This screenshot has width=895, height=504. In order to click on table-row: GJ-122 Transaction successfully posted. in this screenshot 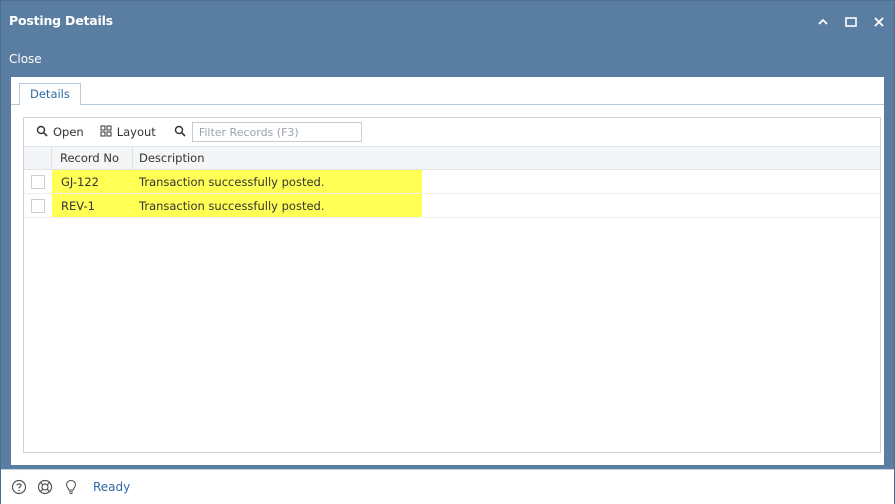, I will do `click(452, 182)`.